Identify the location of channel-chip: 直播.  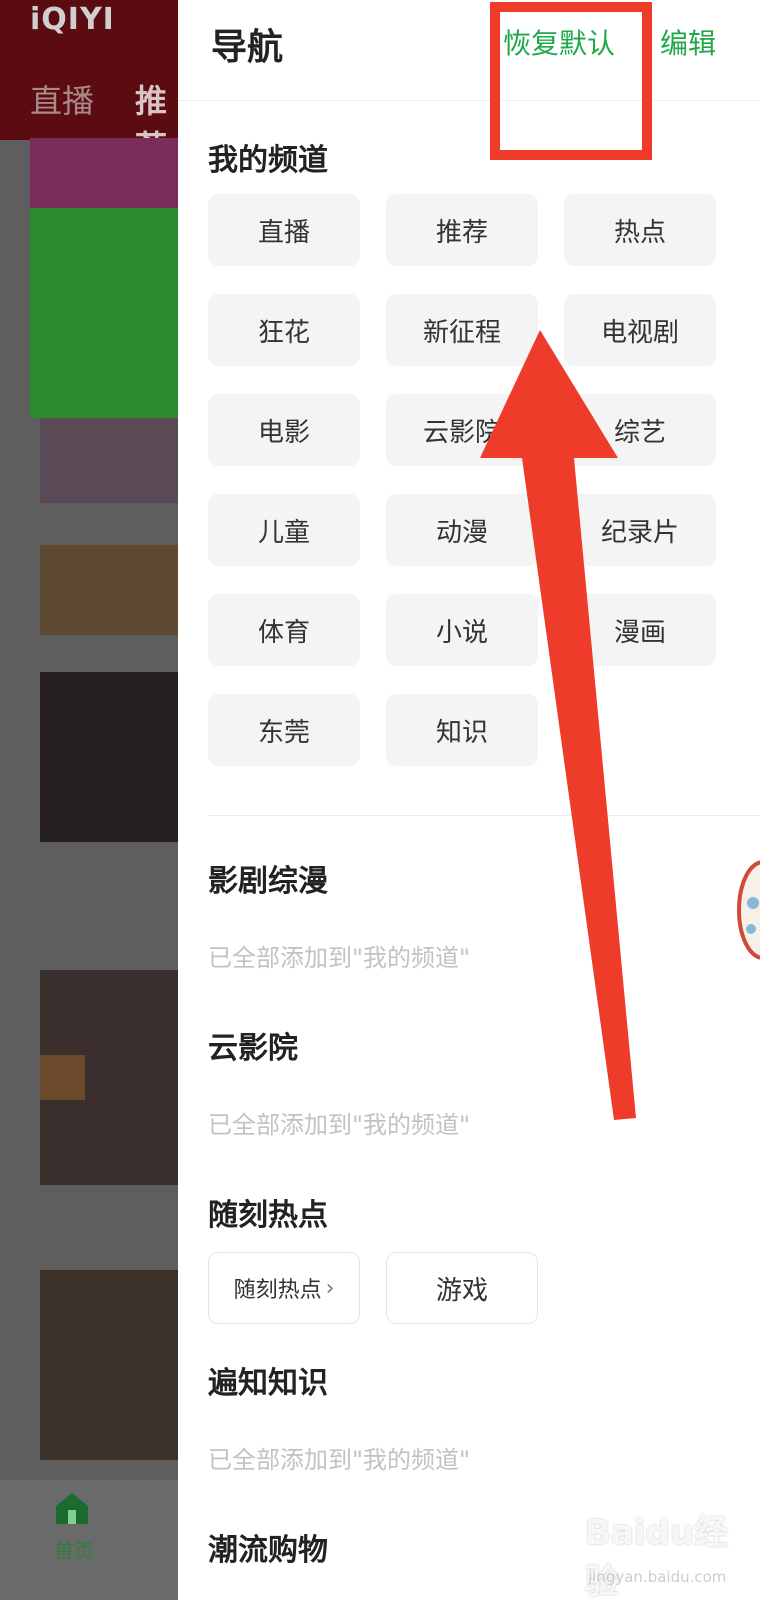
(284, 230).